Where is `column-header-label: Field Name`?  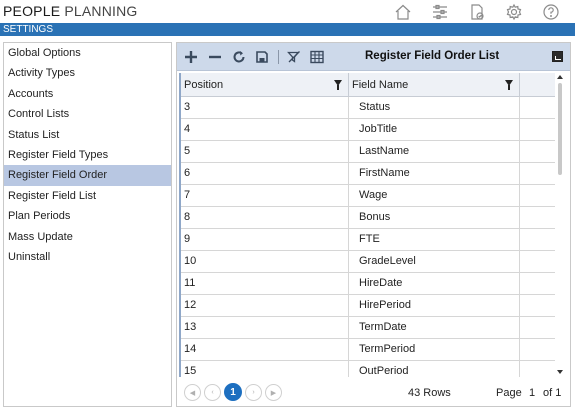 column-header-label: Field Name is located at coordinates (380, 85).